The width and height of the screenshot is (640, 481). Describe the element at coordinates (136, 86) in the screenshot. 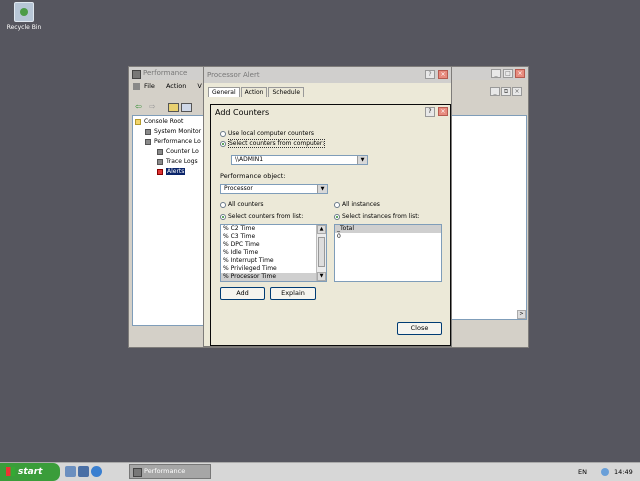

I see `console-icon` at that location.